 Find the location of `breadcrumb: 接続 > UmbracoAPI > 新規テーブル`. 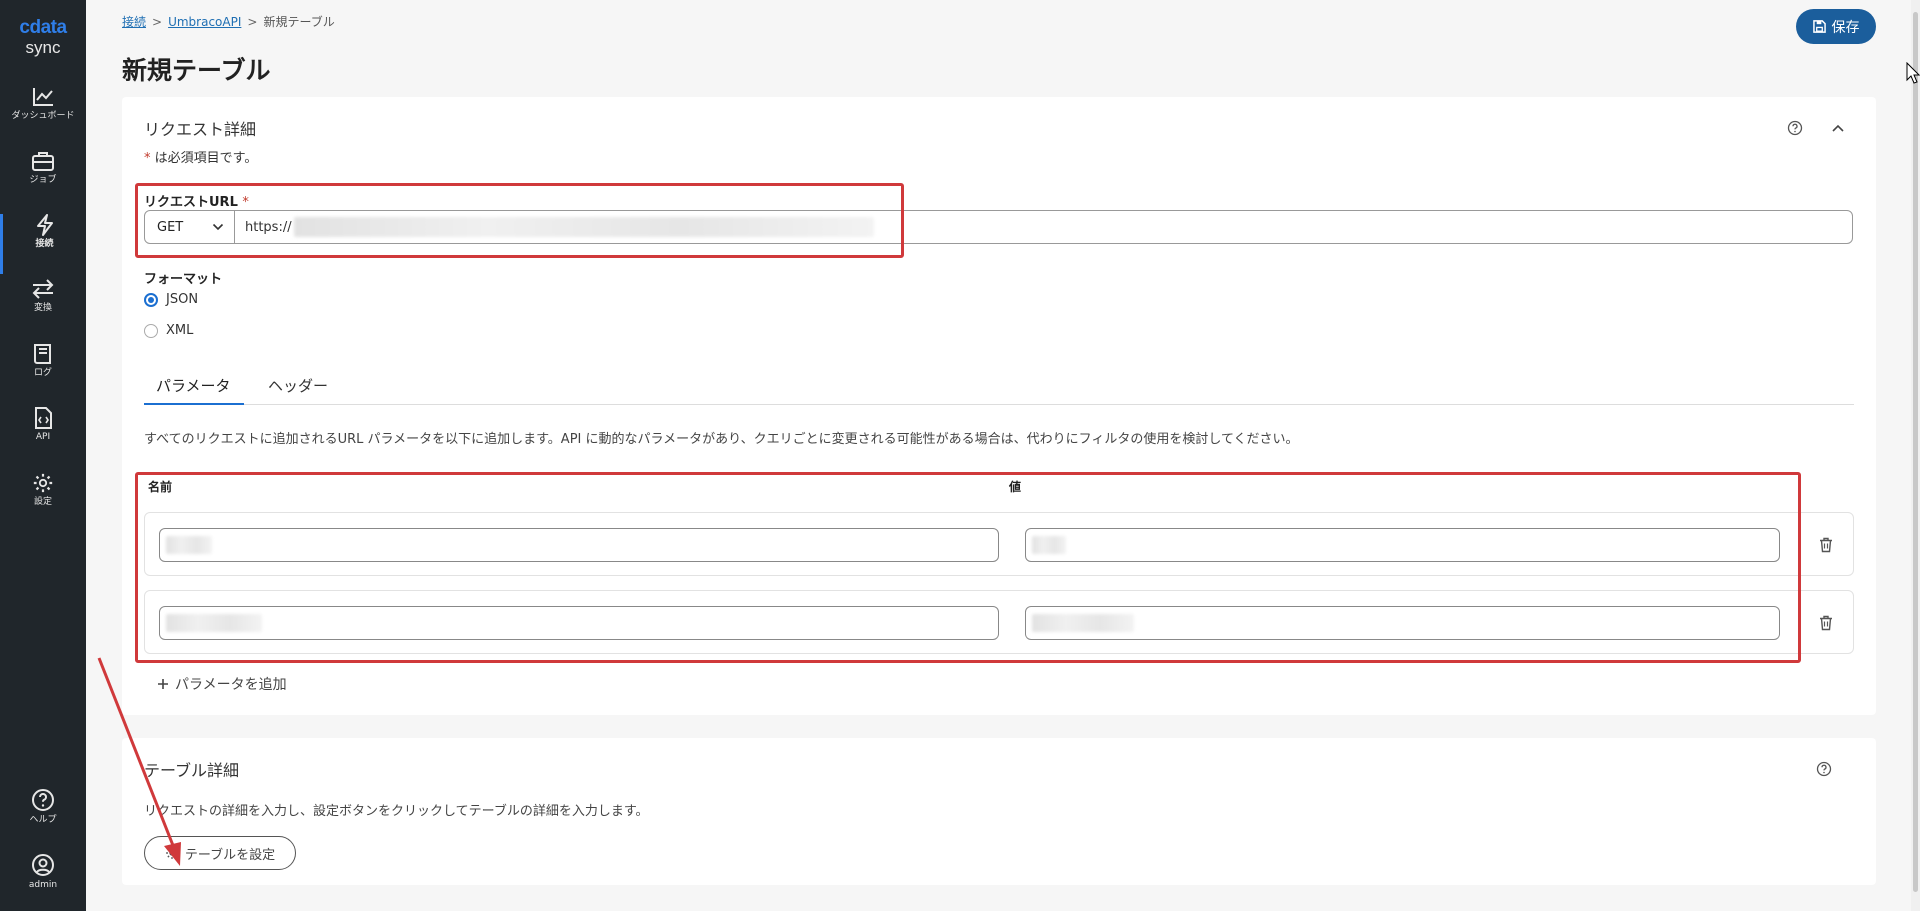

breadcrumb: 接続 > UmbracoAPI > 新規テーブル is located at coordinates (228, 21).